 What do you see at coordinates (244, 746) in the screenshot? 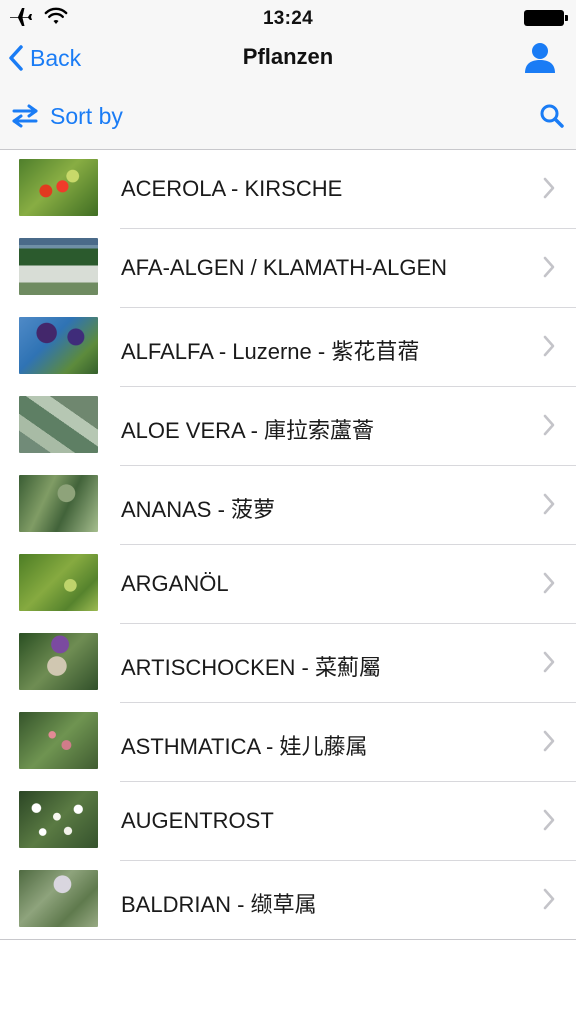
I see `plant-name: ASTHMATICA - 娃儿藤属` at bounding box center [244, 746].